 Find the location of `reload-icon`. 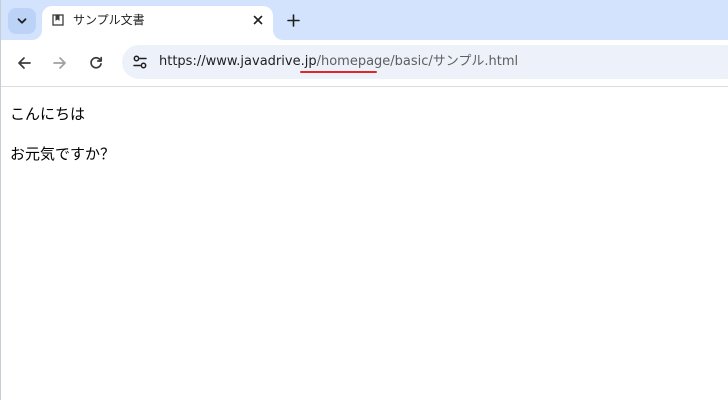

reload-icon is located at coordinates (96, 62).